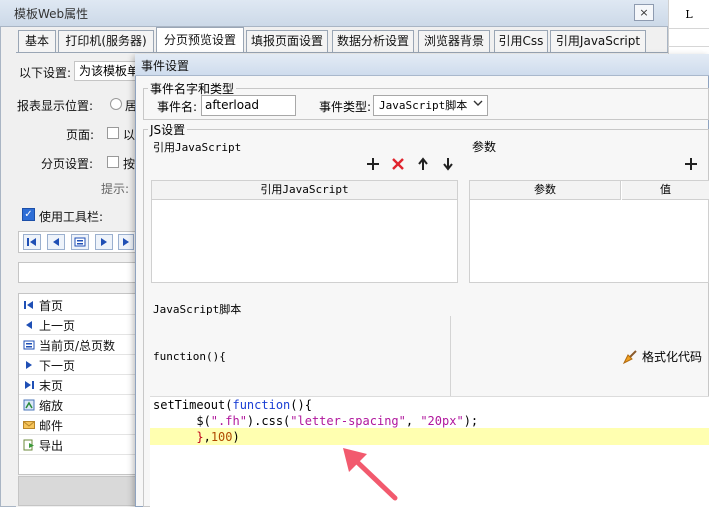 The image size is (709, 507). What do you see at coordinates (261, 405) in the screenshot?
I see `code-keyword: function` at bounding box center [261, 405].